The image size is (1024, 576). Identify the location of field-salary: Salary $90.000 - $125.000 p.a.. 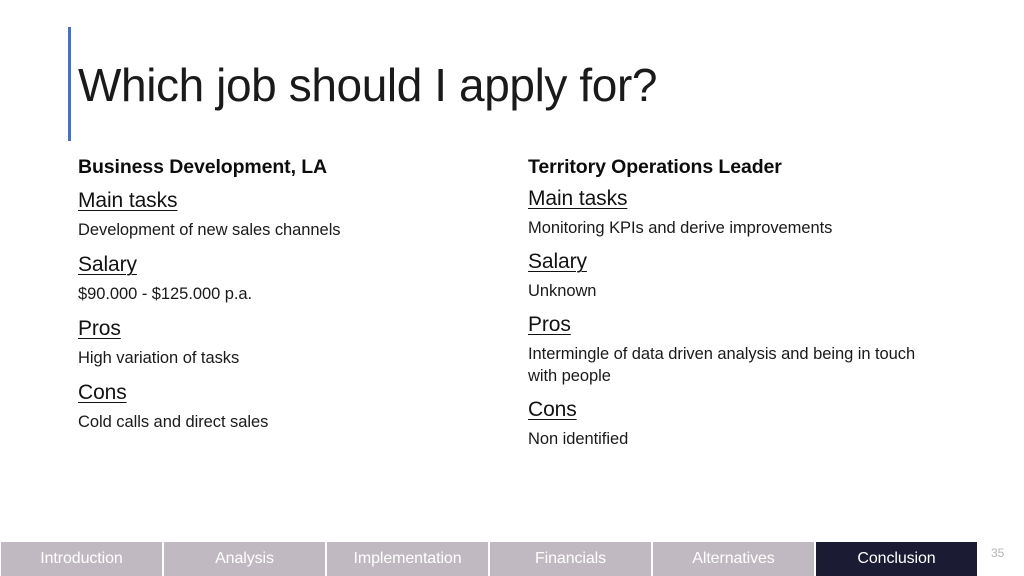
(288, 277).